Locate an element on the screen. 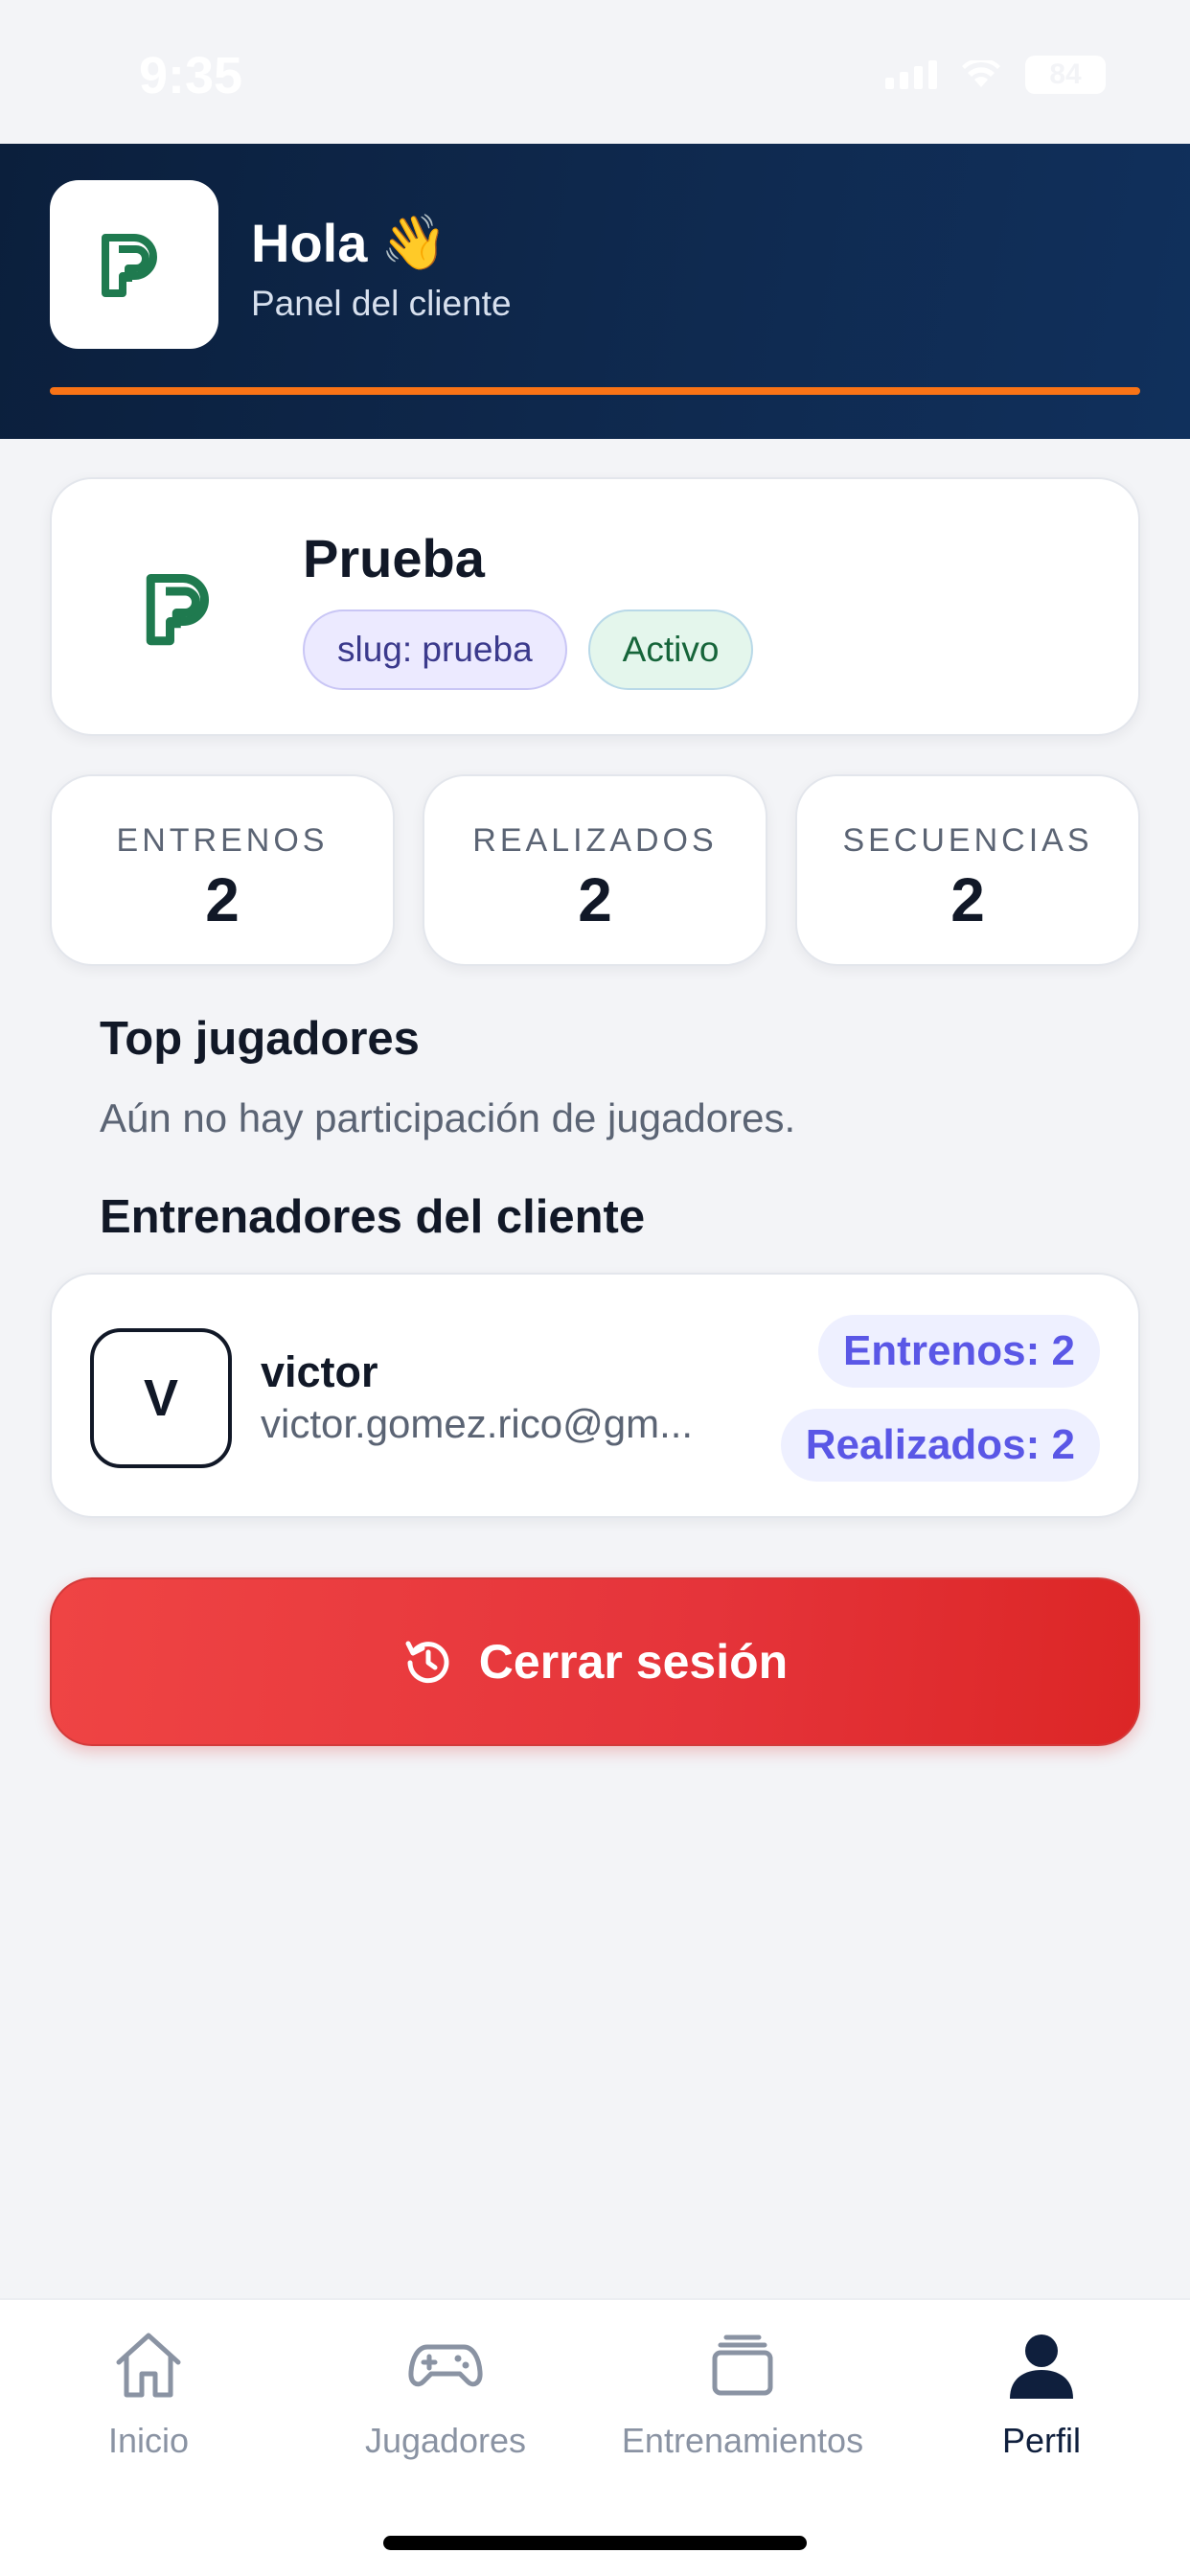  signal-icon is located at coordinates (911, 74).